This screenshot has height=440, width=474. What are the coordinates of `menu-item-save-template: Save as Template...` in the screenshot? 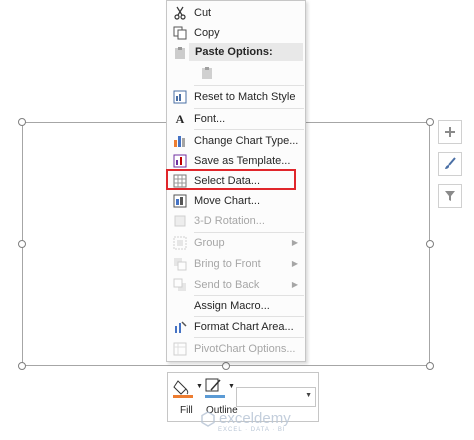 It's located at (236, 161).